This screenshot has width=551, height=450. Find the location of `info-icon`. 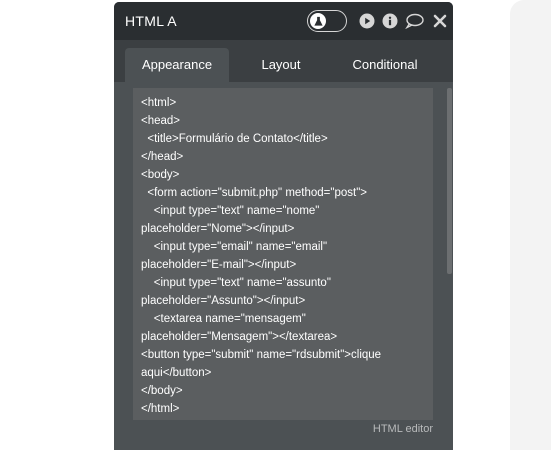

info-icon is located at coordinates (390, 21).